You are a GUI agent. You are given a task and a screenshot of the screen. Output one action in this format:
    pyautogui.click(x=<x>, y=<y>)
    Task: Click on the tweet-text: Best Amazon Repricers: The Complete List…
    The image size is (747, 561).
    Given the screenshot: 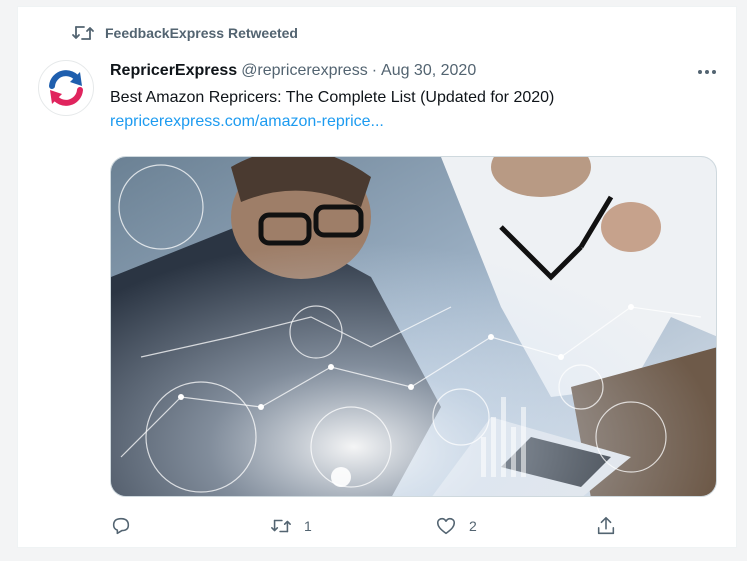 What is the action you would take?
    pyautogui.click(x=332, y=97)
    